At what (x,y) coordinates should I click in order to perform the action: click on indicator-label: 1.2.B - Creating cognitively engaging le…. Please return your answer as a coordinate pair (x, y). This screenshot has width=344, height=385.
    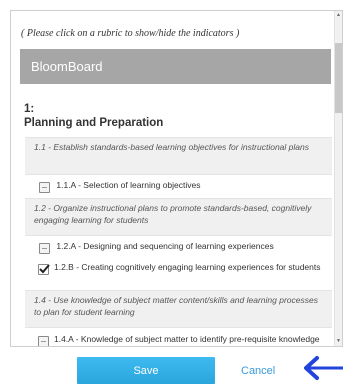
    Looking at the image, I should click on (187, 267).